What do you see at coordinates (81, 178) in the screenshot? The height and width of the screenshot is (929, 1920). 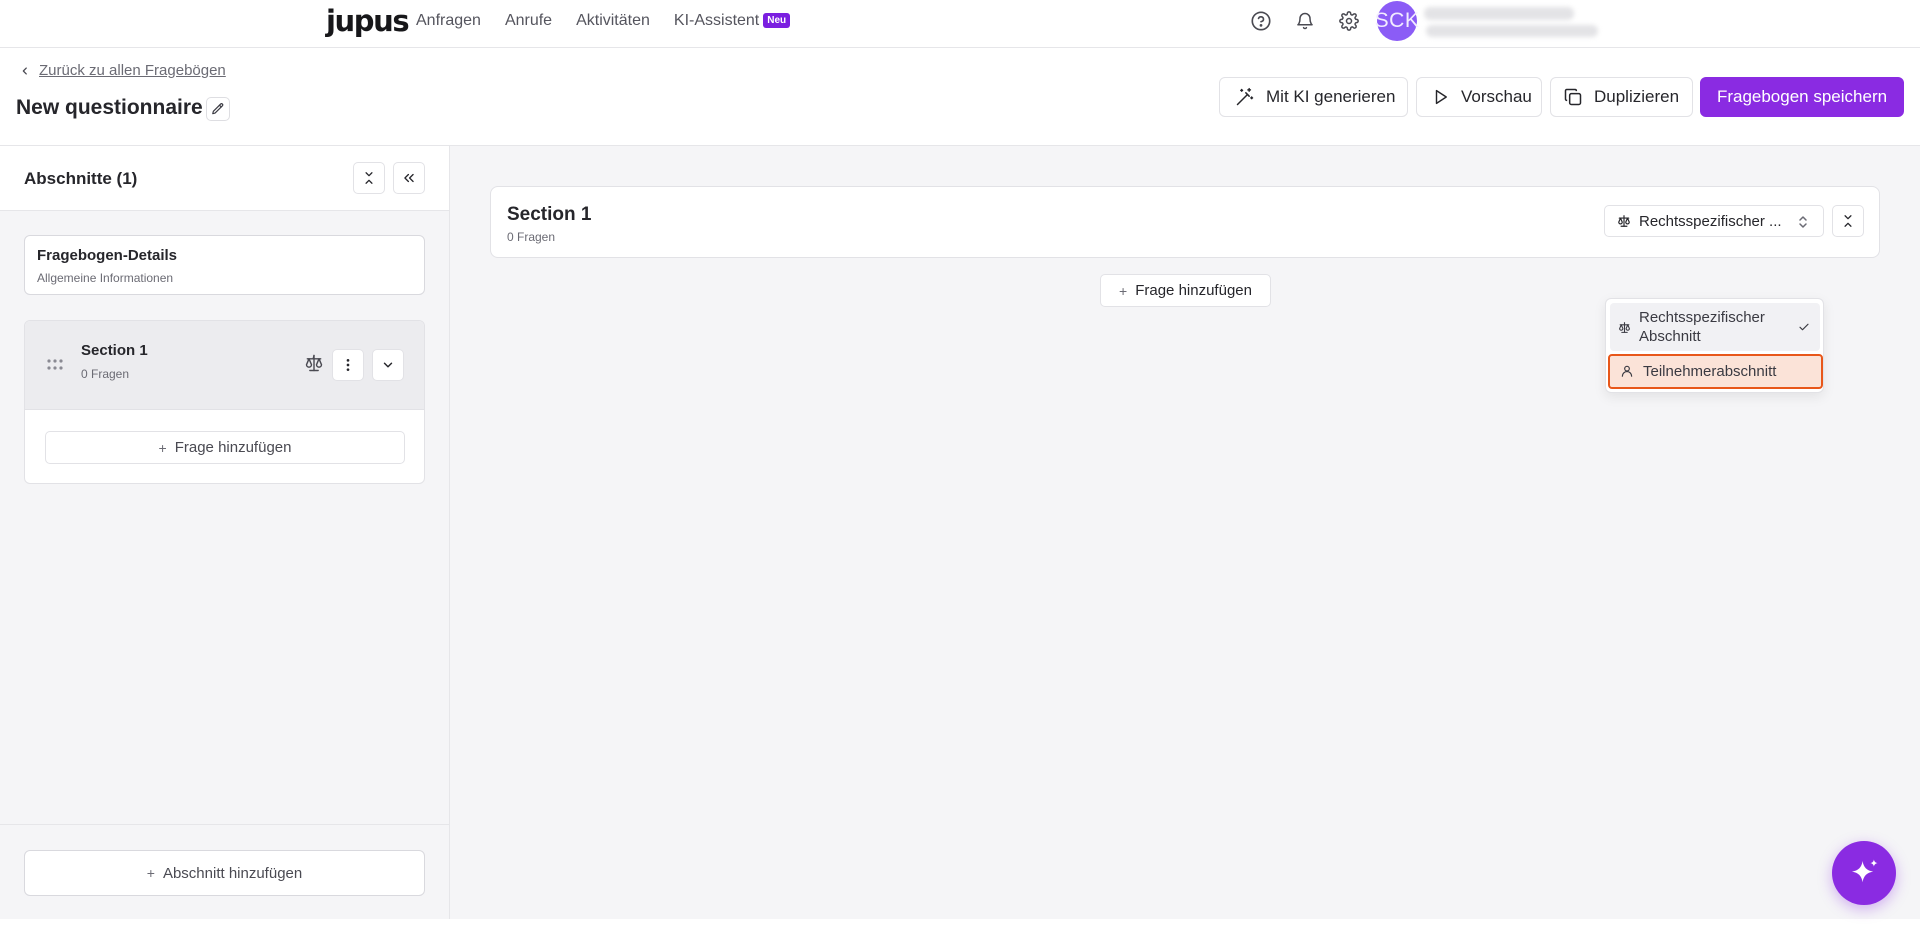 I see `sidebar-title: Abschnitte (1)` at bounding box center [81, 178].